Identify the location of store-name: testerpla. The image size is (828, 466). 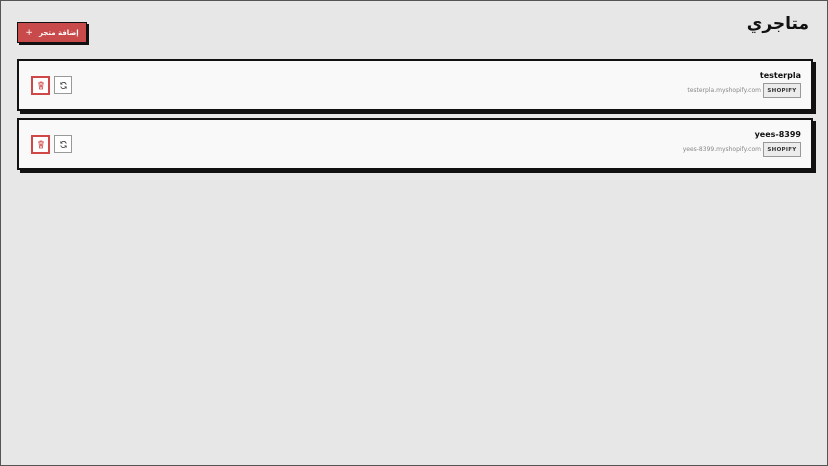
(780, 75).